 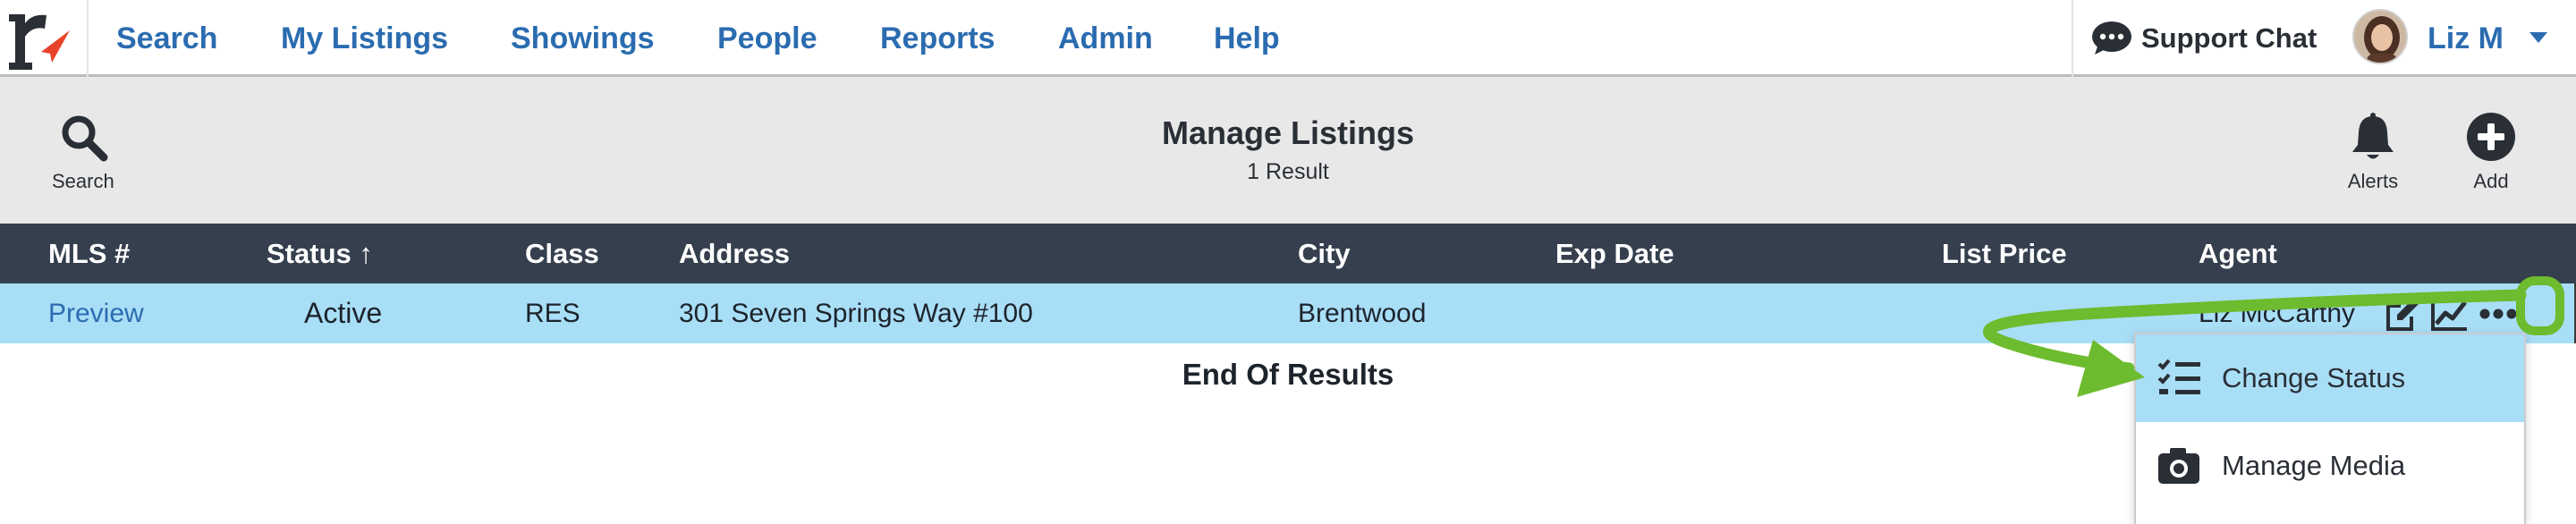 What do you see at coordinates (856, 313) in the screenshot?
I see `address-cell: 301 Seven Springs Way #100` at bounding box center [856, 313].